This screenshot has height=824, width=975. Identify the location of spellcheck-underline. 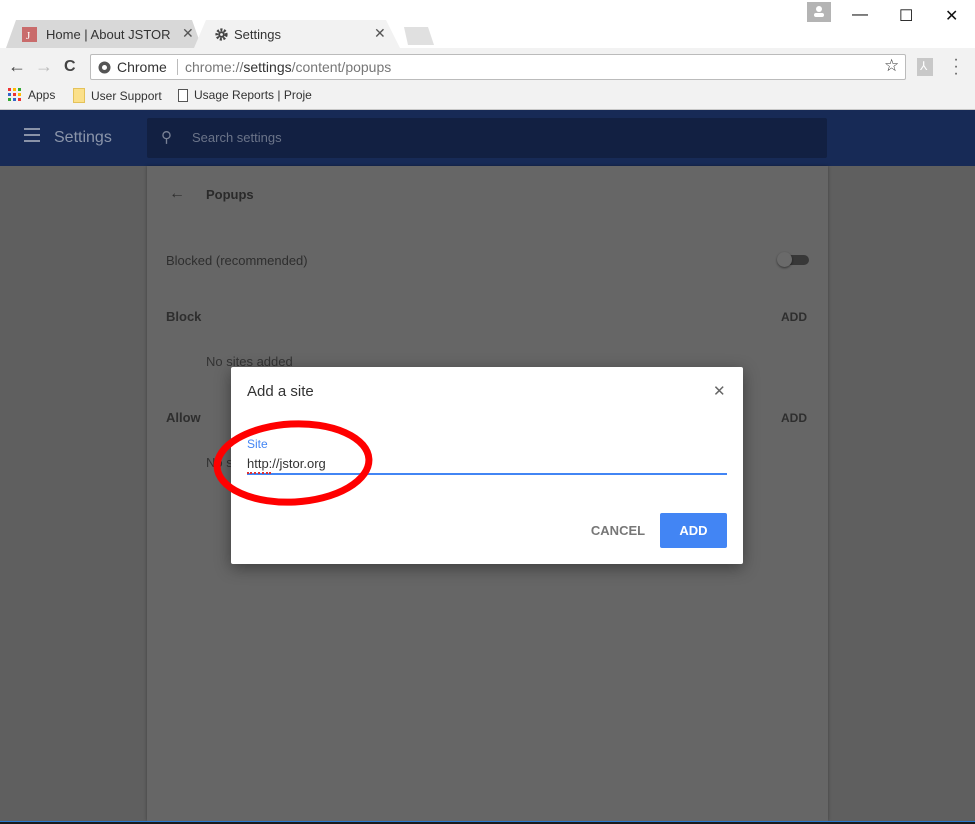
(259, 472).